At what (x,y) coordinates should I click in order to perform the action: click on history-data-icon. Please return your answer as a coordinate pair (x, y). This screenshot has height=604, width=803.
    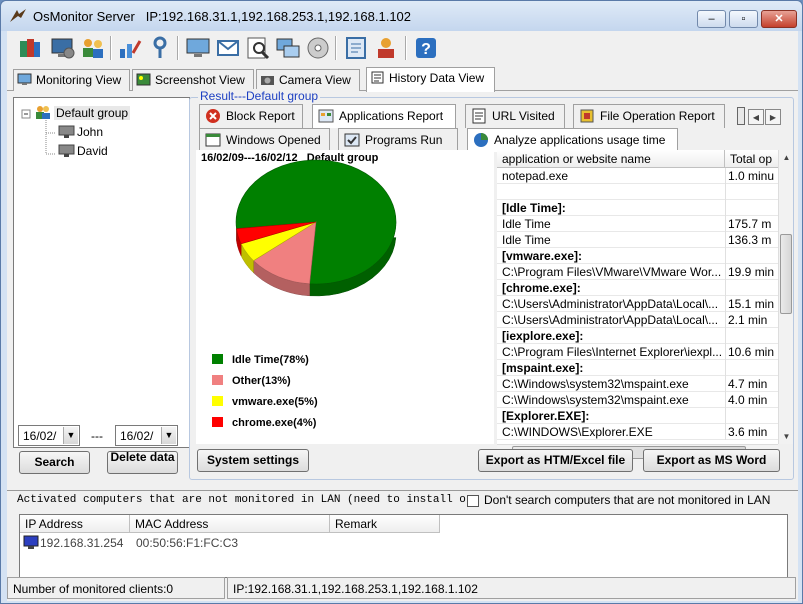
    Looking at the image, I should click on (377, 77).